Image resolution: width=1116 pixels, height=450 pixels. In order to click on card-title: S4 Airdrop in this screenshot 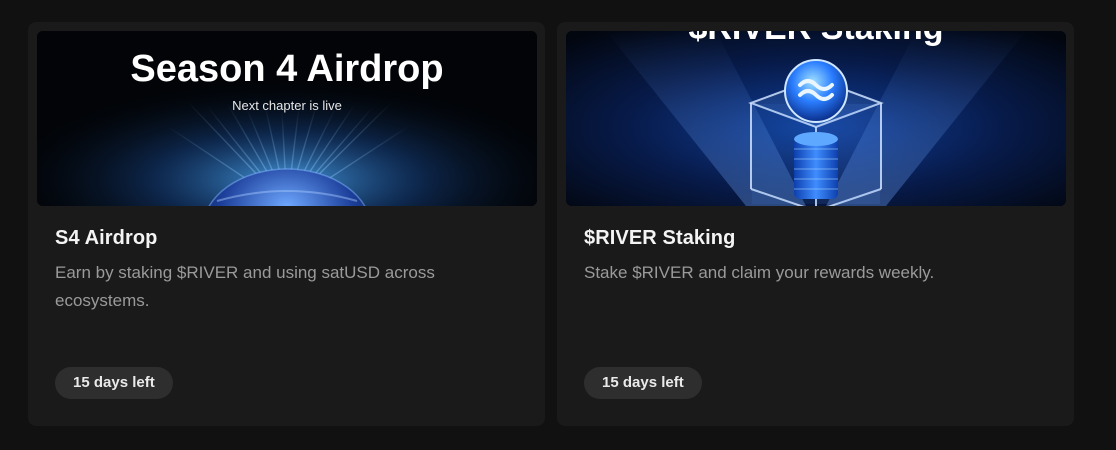, I will do `click(106, 238)`.